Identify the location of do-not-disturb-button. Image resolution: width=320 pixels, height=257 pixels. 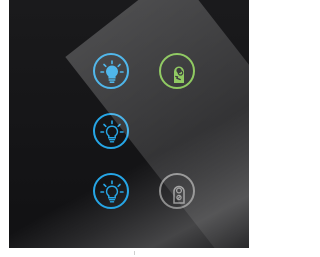
(177, 71).